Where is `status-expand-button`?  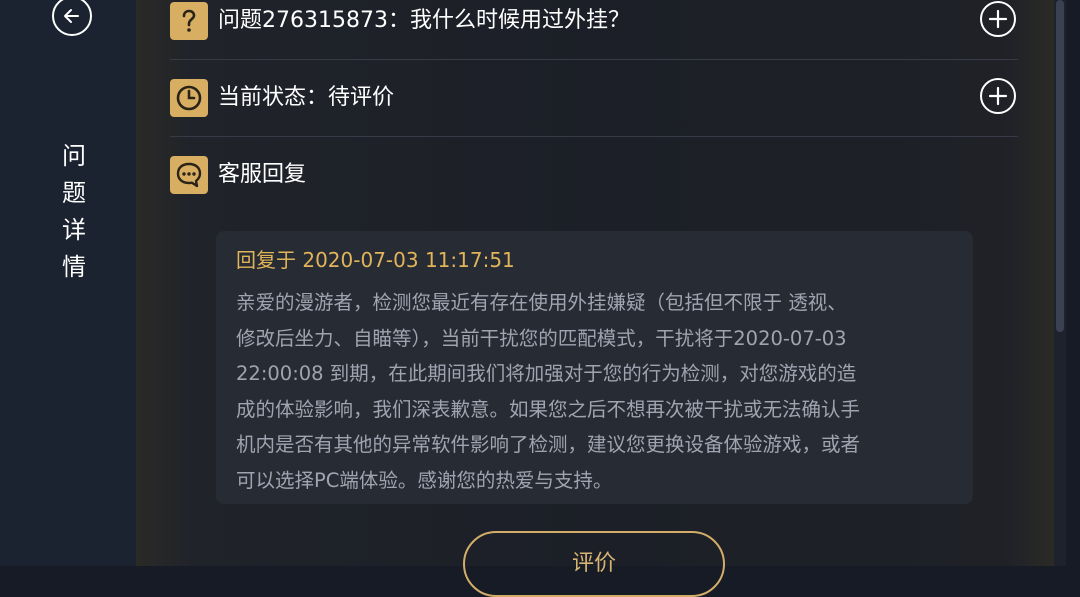 status-expand-button is located at coordinates (998, 96).